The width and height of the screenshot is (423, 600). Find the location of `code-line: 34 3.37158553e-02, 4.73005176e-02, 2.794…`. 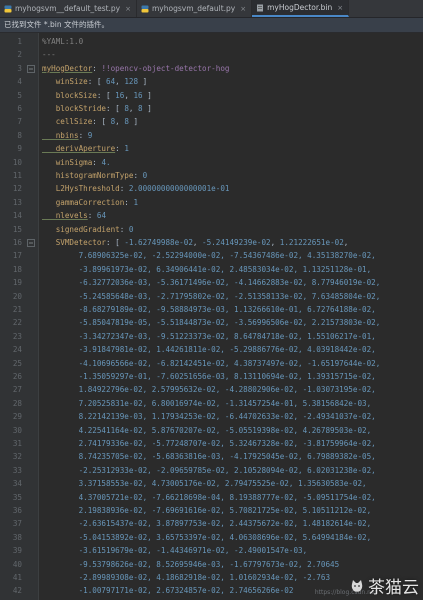

code-line: 34 3.37158553e-02, 4.73005176e-02, 2.794… is located at coordinates (211, 483).